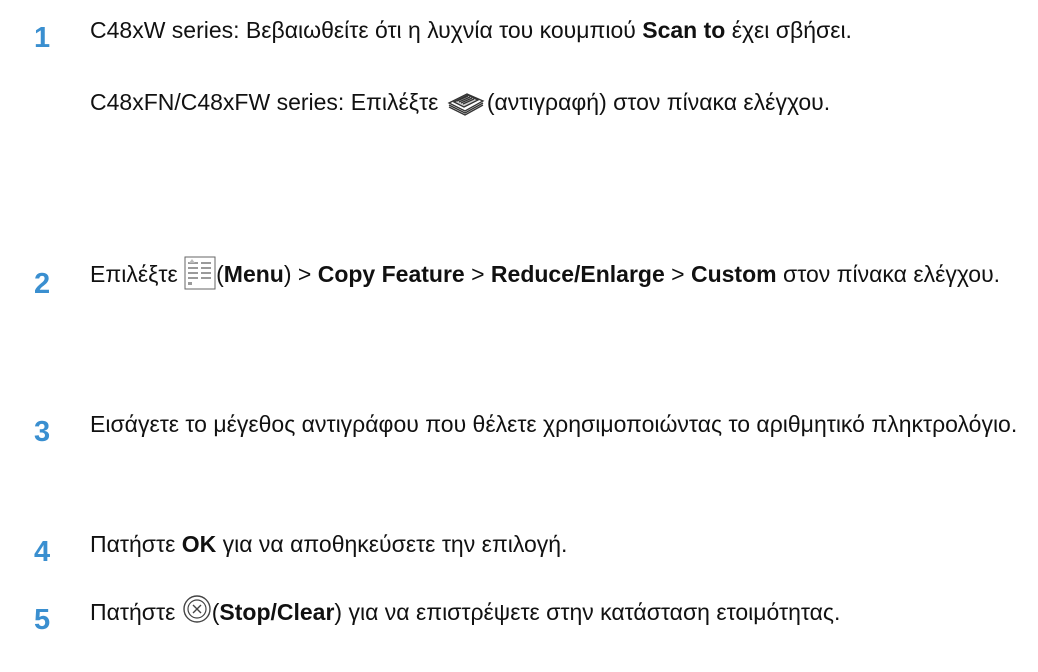  What do you see at coordinates (42, 620) in the screenshot?
I see `step-number: 5` at bounding box center [42, 620].